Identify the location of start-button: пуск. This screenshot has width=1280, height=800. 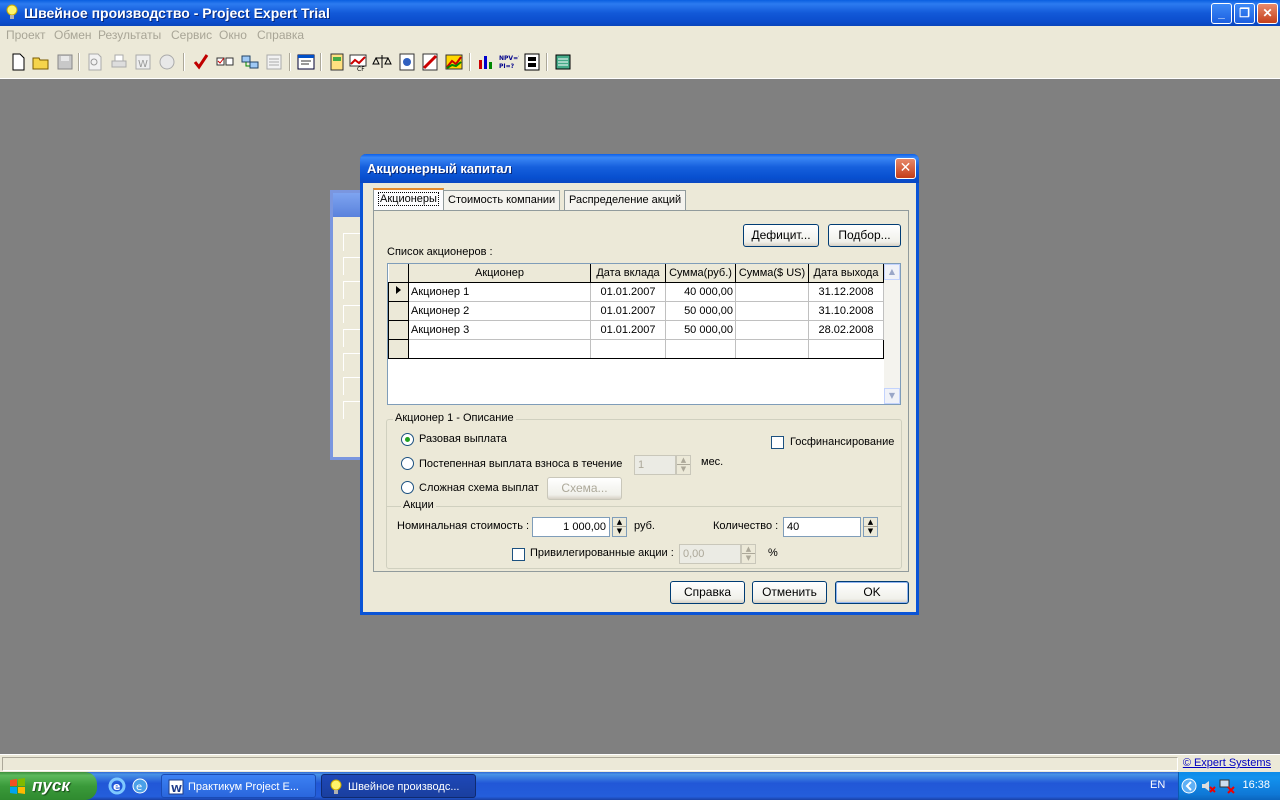
(48, 786).